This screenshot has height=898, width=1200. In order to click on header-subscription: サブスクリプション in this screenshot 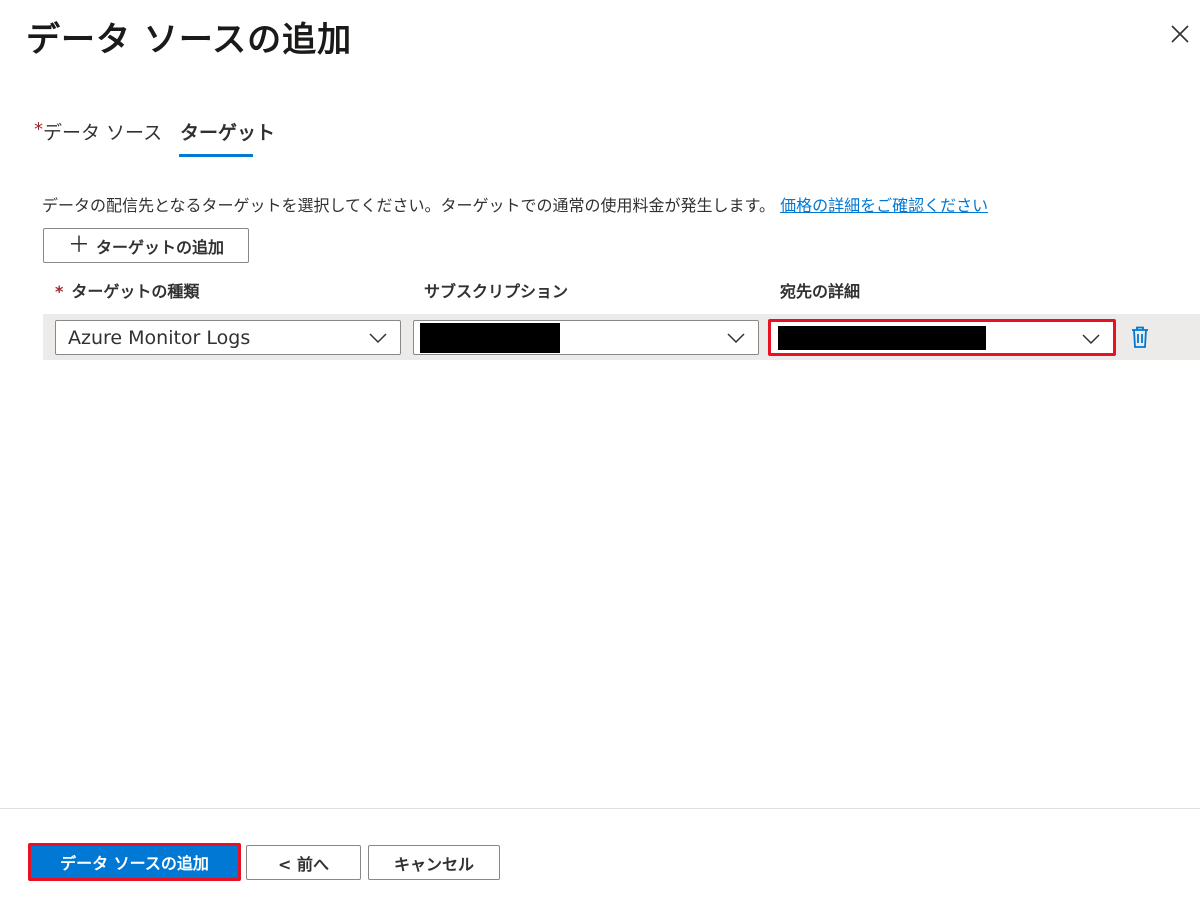, I will do `click(496, 291)`.